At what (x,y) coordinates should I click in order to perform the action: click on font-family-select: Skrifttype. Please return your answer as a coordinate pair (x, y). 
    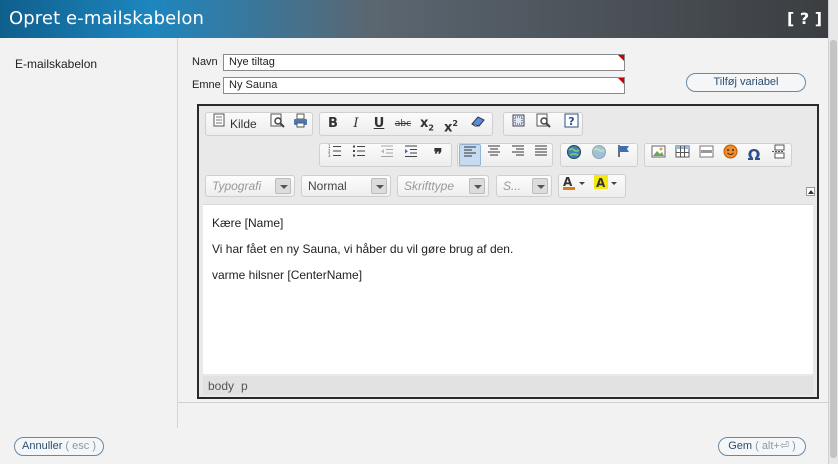
    Looking at the image, I should click on (443, 186).